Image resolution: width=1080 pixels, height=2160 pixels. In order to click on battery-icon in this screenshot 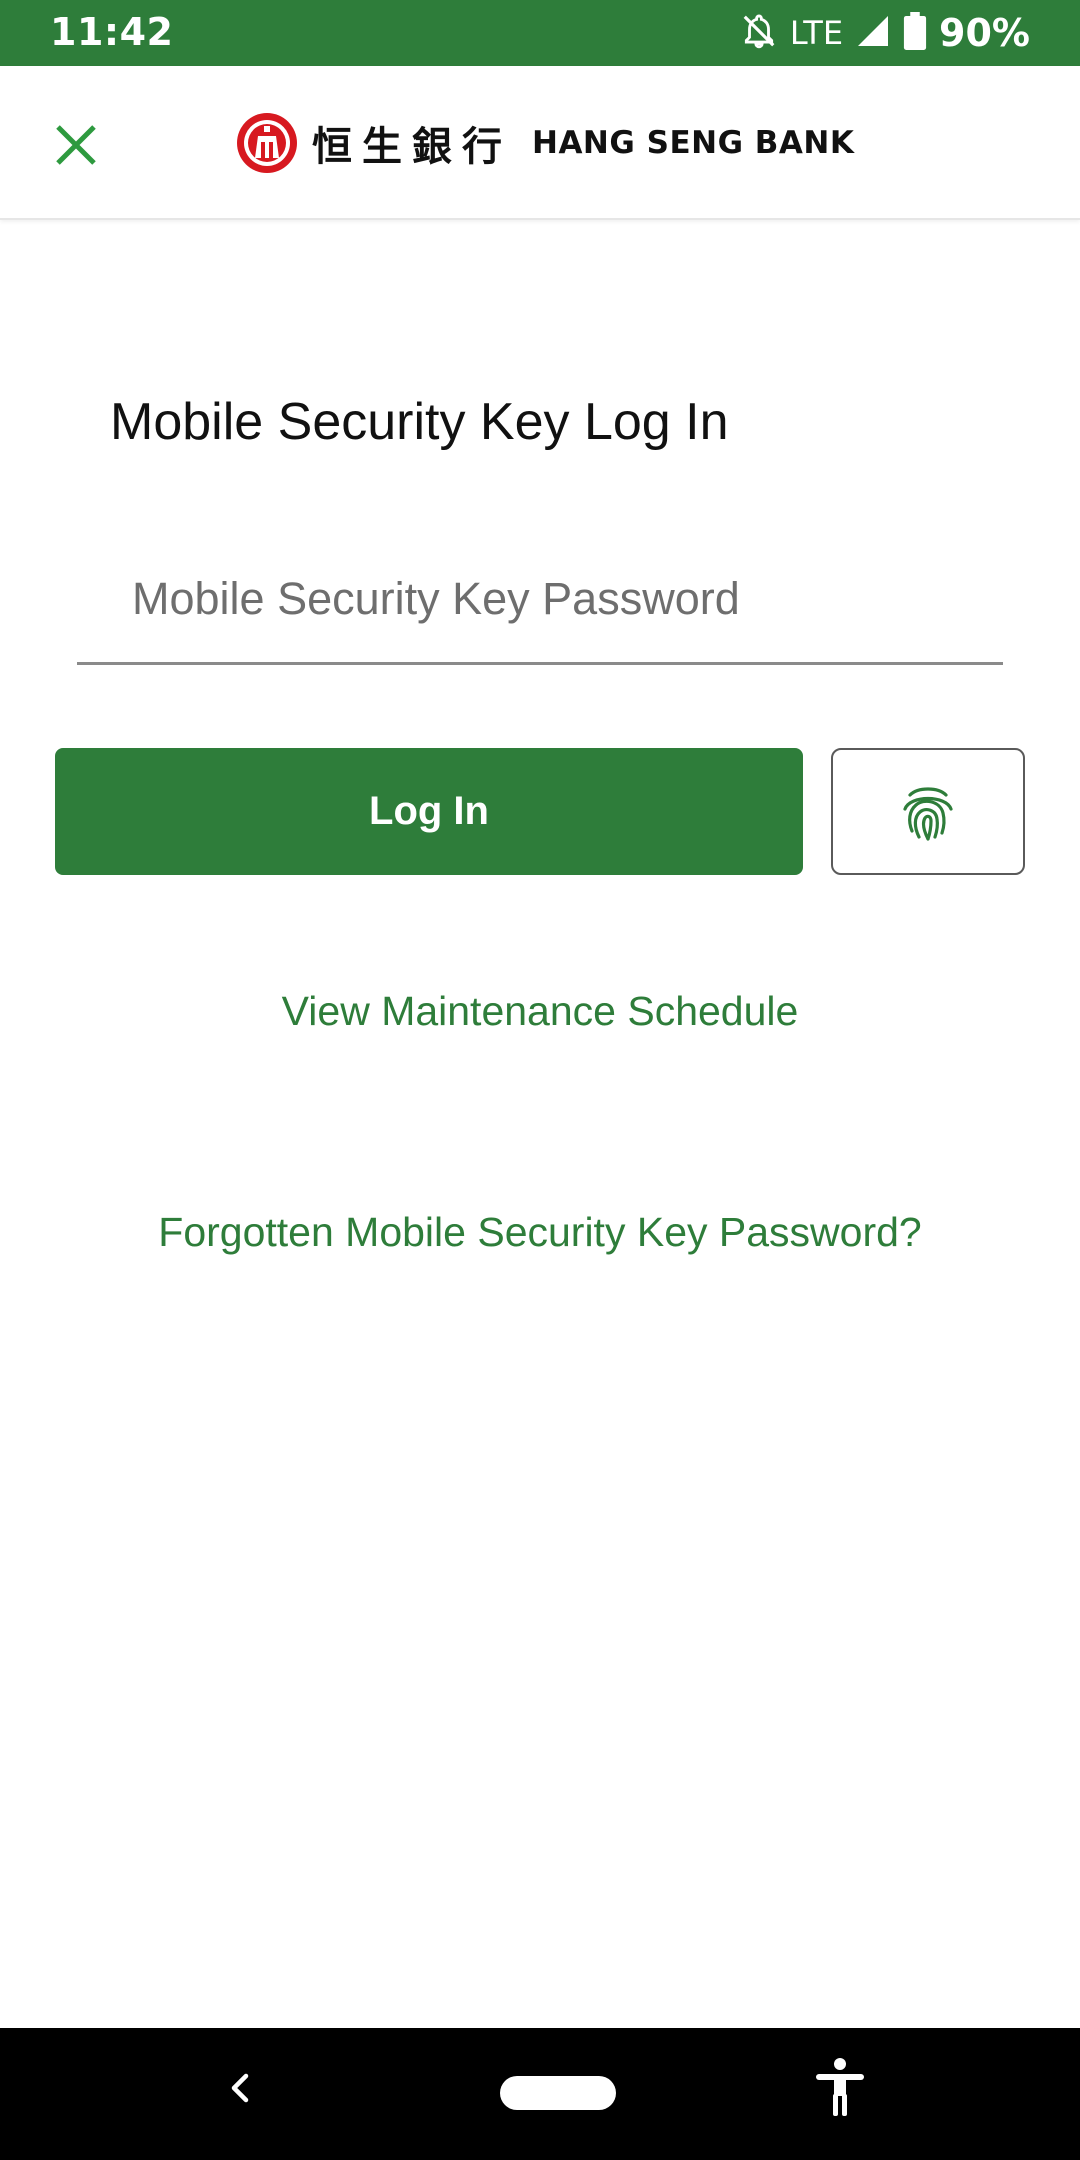, I will do `click(915, 33)`.